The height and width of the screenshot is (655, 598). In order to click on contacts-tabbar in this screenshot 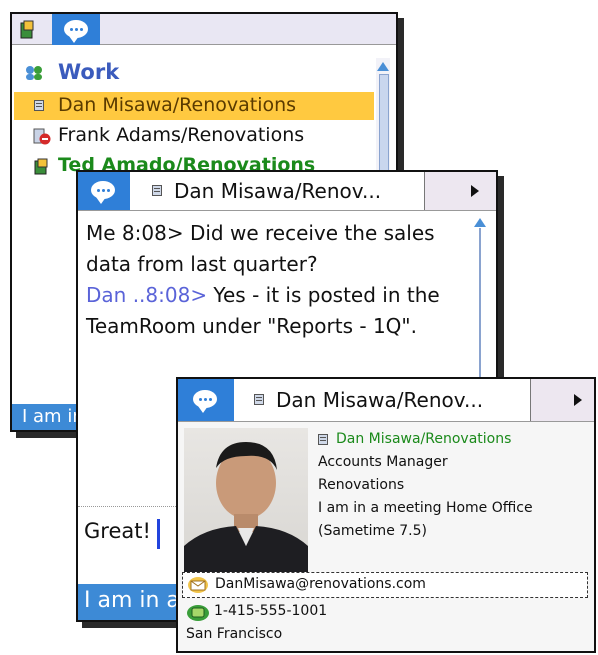, I will do `click(204, 29)`.